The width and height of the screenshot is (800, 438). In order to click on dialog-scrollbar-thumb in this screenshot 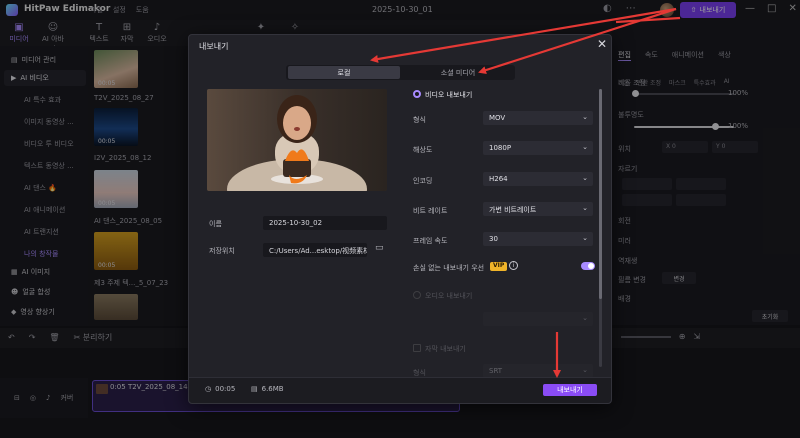, I will do `click(600, 194)`.